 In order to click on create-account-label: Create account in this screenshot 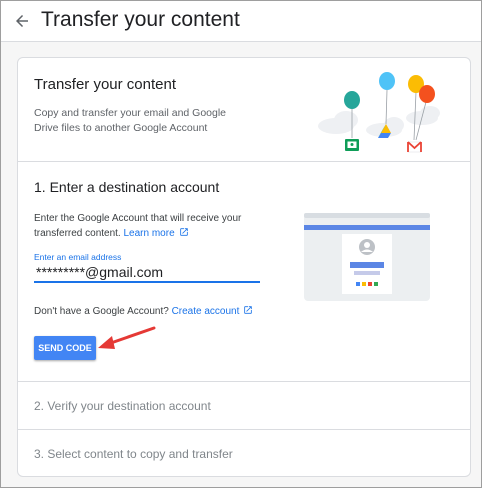, I will do `click(205, 311)`.